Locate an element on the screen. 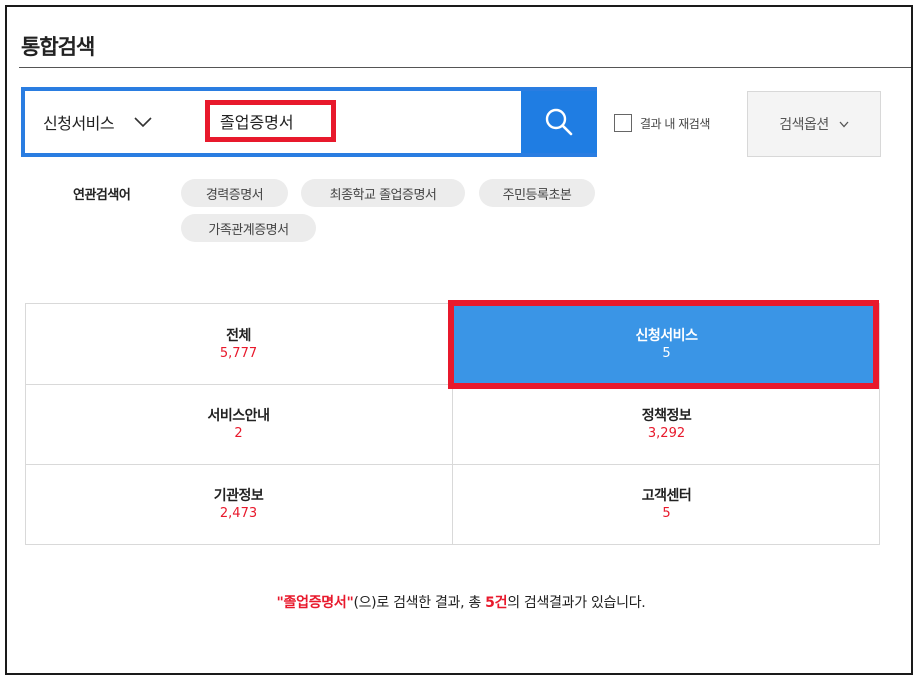 The image size is (922, 683). search-options-button: 검색옵션 is located at coordinates (814, 124).